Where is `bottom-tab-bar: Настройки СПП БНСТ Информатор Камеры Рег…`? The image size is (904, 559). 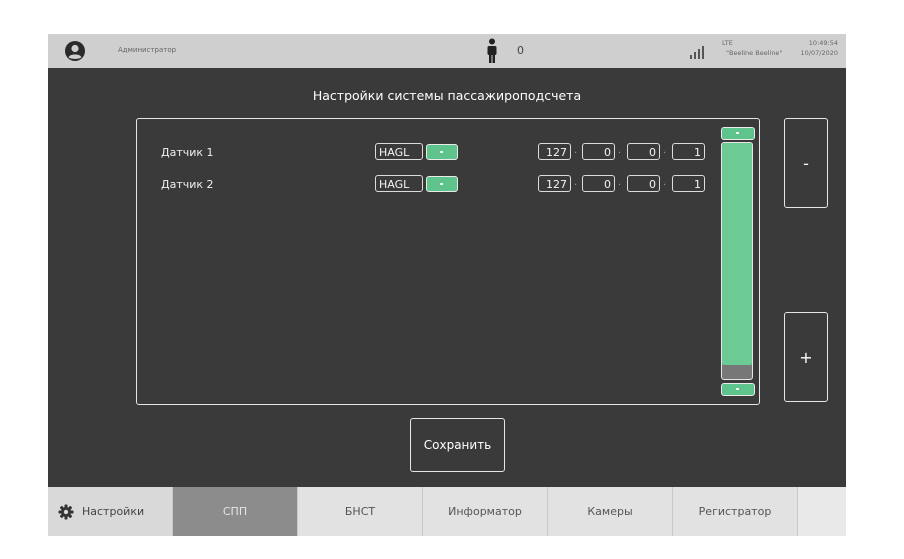
bottom-tab-bar: Настройки СПП БНСТ Информатор Камеры Рег… is located at coordinates (447, 511).